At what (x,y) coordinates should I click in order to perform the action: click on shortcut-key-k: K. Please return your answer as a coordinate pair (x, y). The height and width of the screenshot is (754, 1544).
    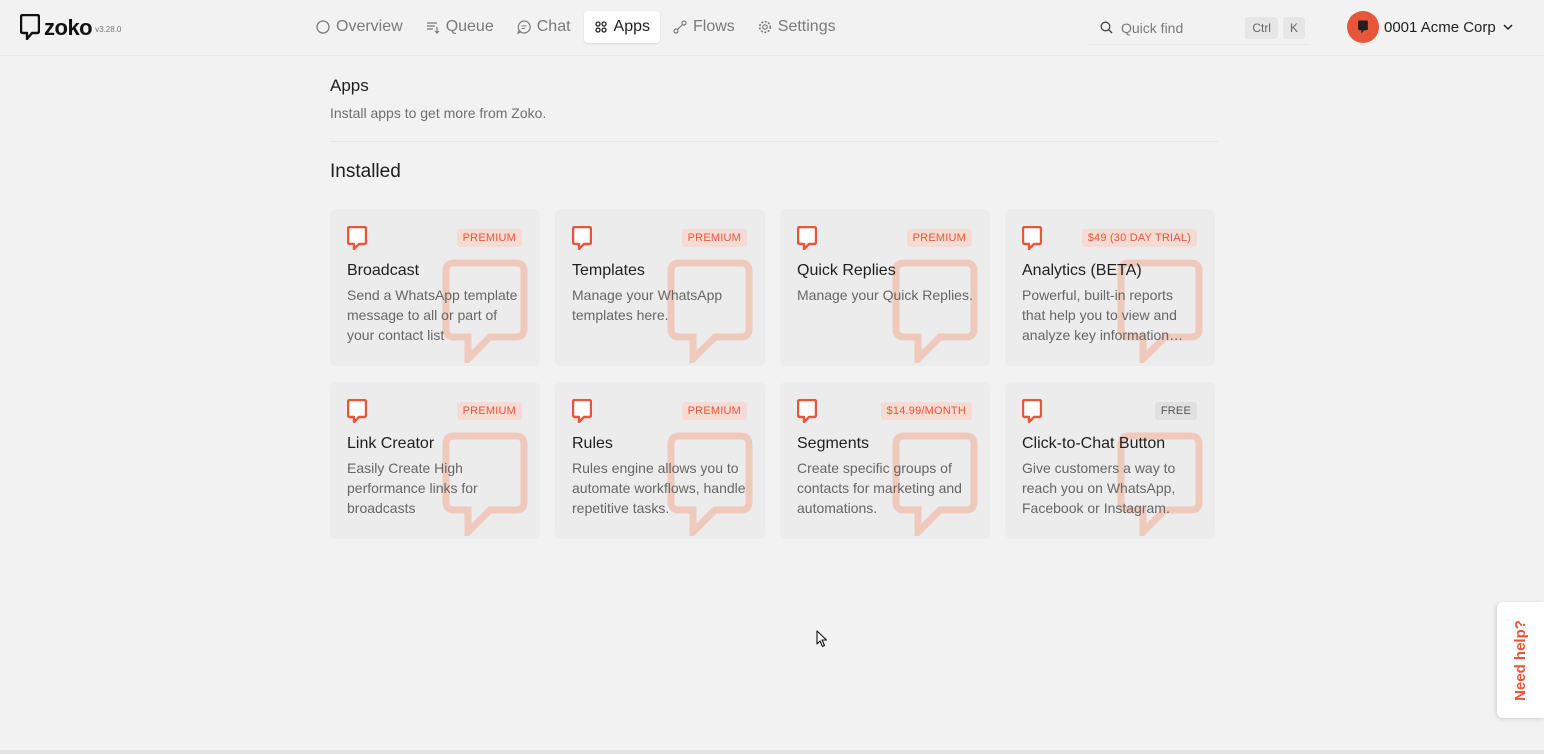
    Looking at the image, I should click on (1293, 27).